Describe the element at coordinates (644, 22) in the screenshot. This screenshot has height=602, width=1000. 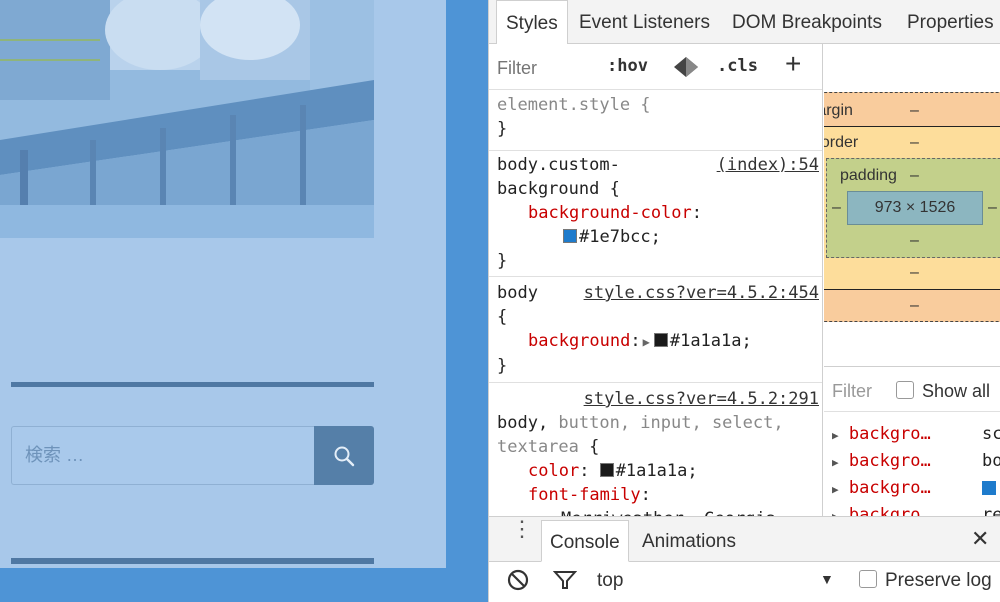
I see `tab-event-listeners: Event Listeners` at that location.